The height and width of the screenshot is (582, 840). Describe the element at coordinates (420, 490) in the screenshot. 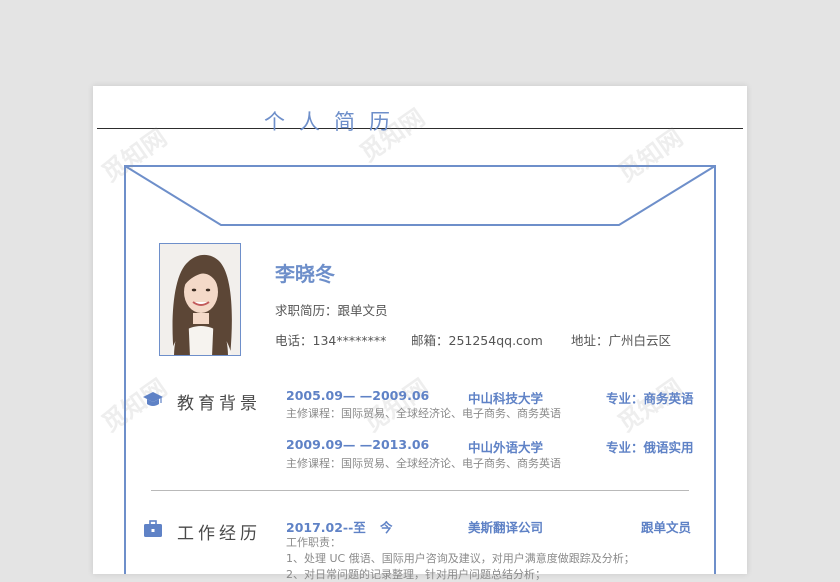

I see `section-divider` at that location.